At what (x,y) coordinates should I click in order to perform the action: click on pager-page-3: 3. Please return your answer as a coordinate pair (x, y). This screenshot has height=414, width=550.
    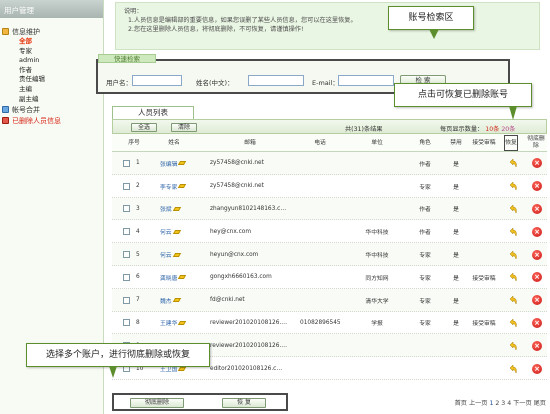
    Looking at the image, I should click on (503, 403).